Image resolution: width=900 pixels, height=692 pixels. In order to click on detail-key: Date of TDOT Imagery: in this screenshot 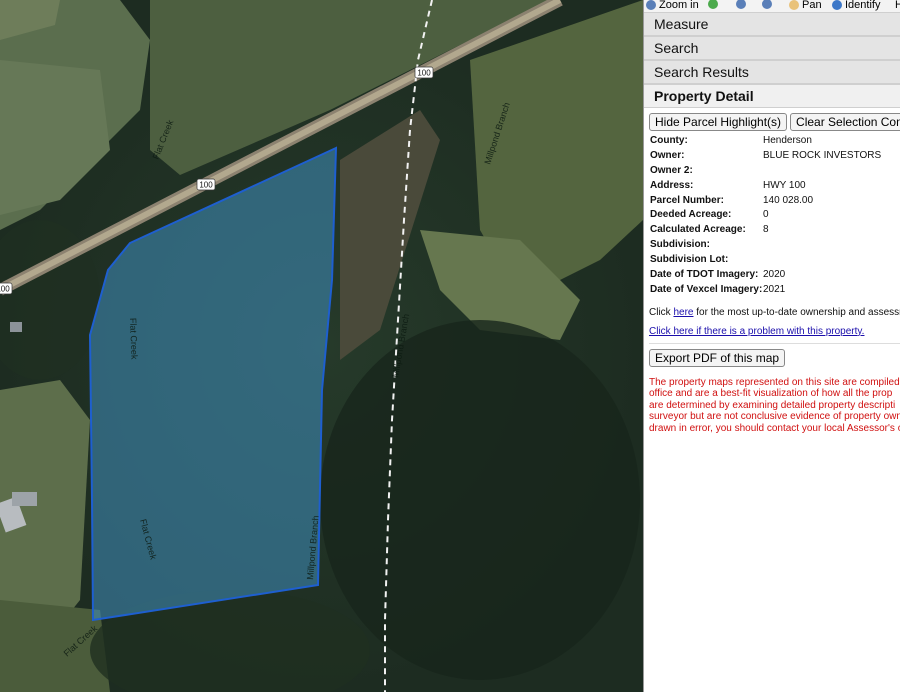, I will do `click(704, 274)`.